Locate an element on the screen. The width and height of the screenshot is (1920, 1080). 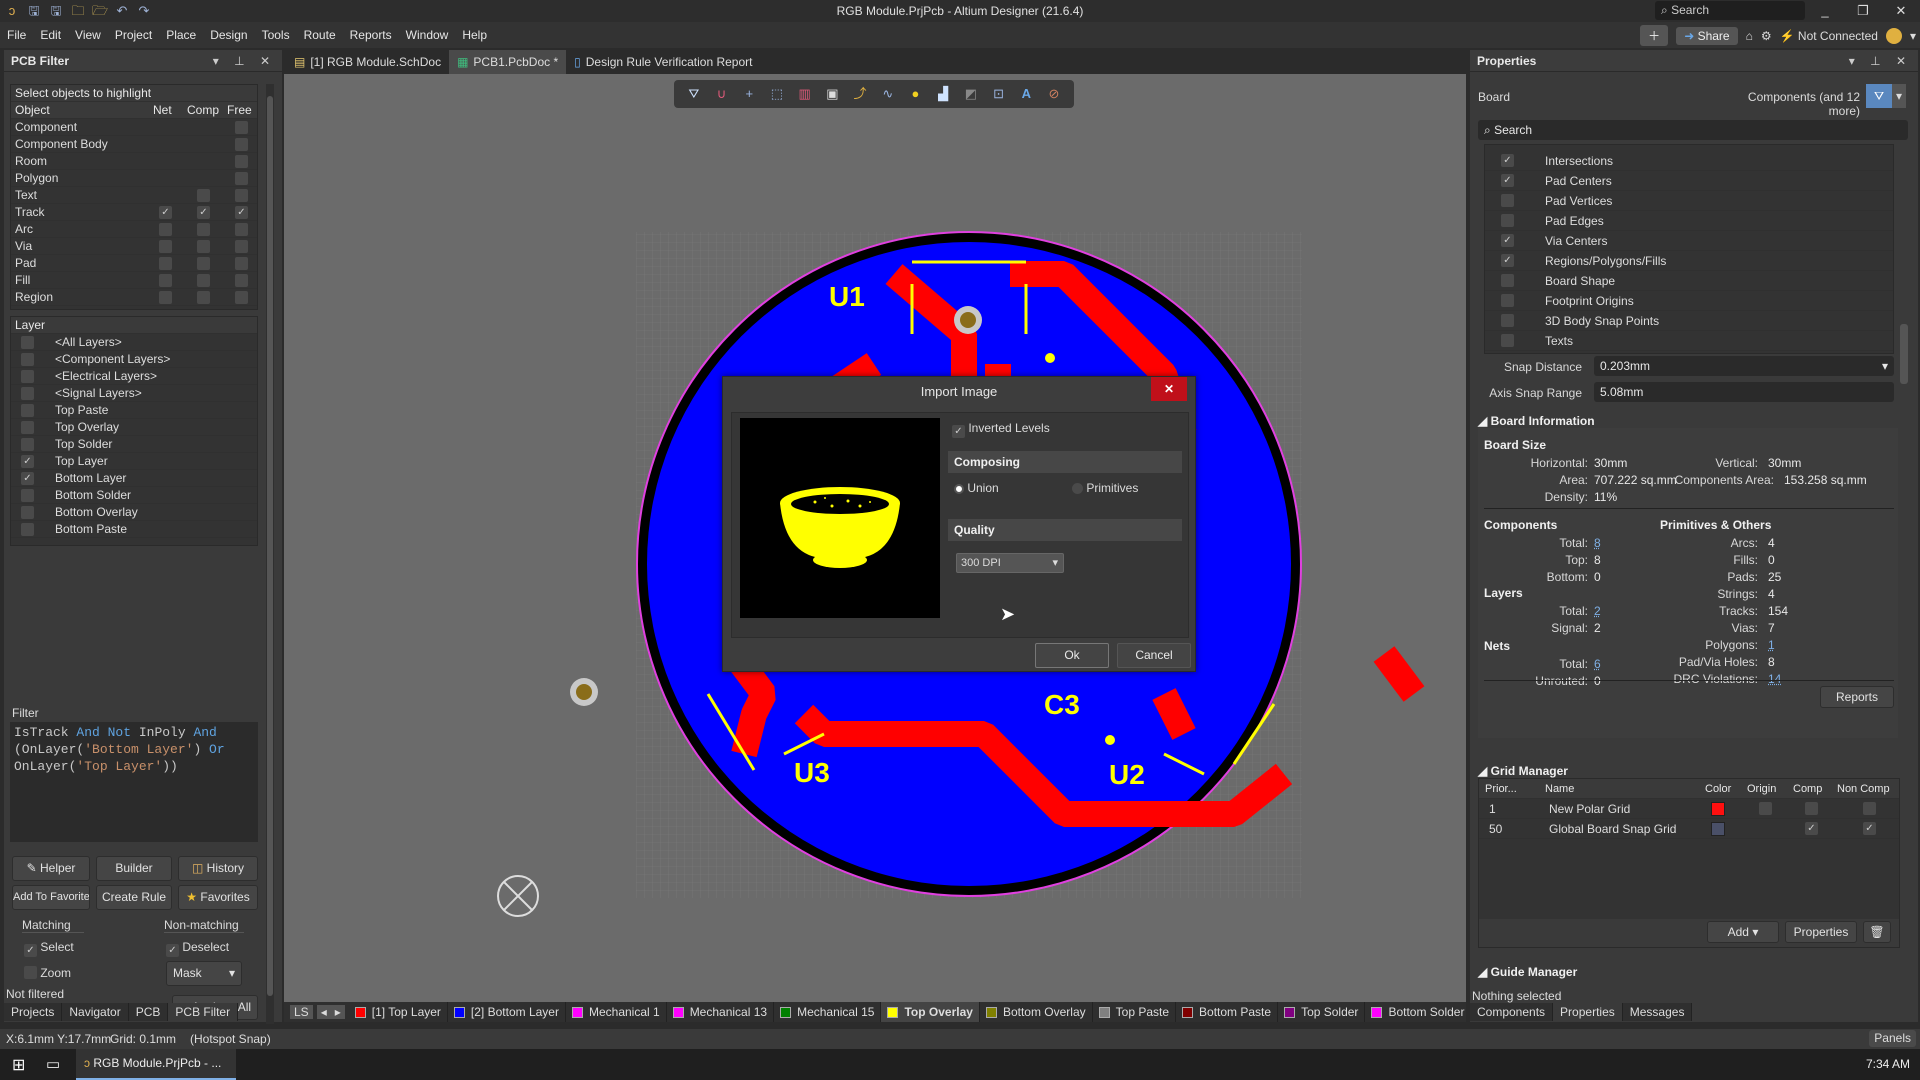
global-search: ⌕ Search is located at coordinates (1730, 10).